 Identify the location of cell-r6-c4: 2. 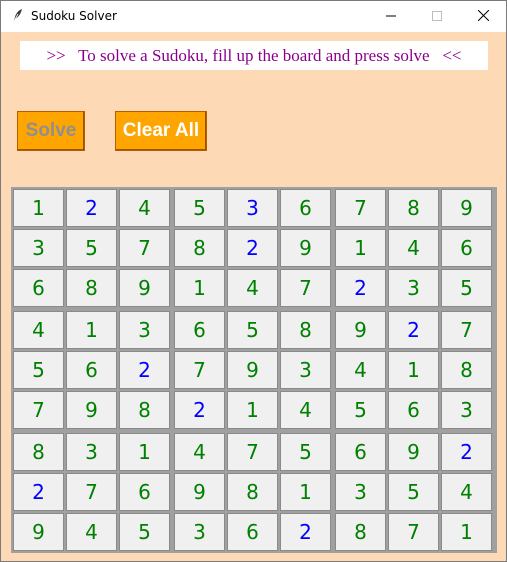
(199, 410).